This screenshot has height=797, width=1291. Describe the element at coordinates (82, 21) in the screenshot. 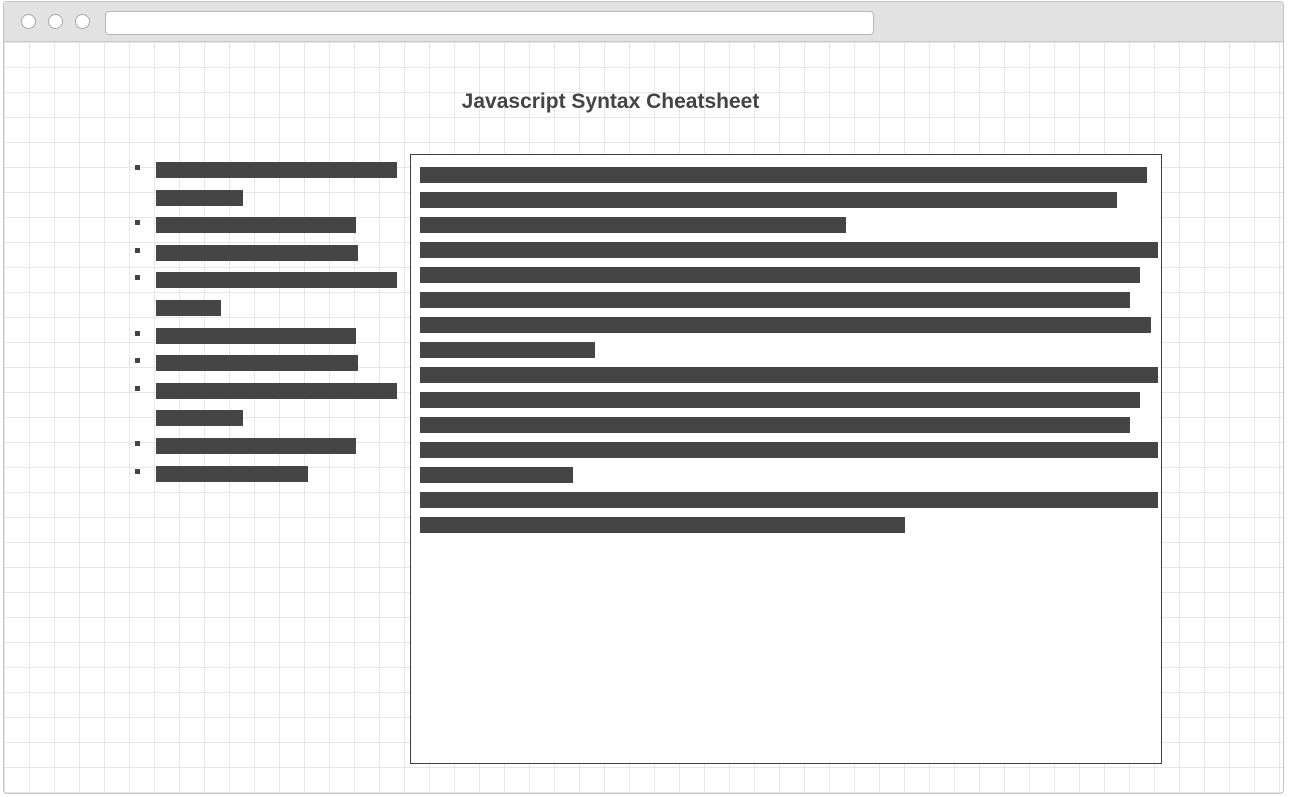

I see `maximize-window-button` at that location.